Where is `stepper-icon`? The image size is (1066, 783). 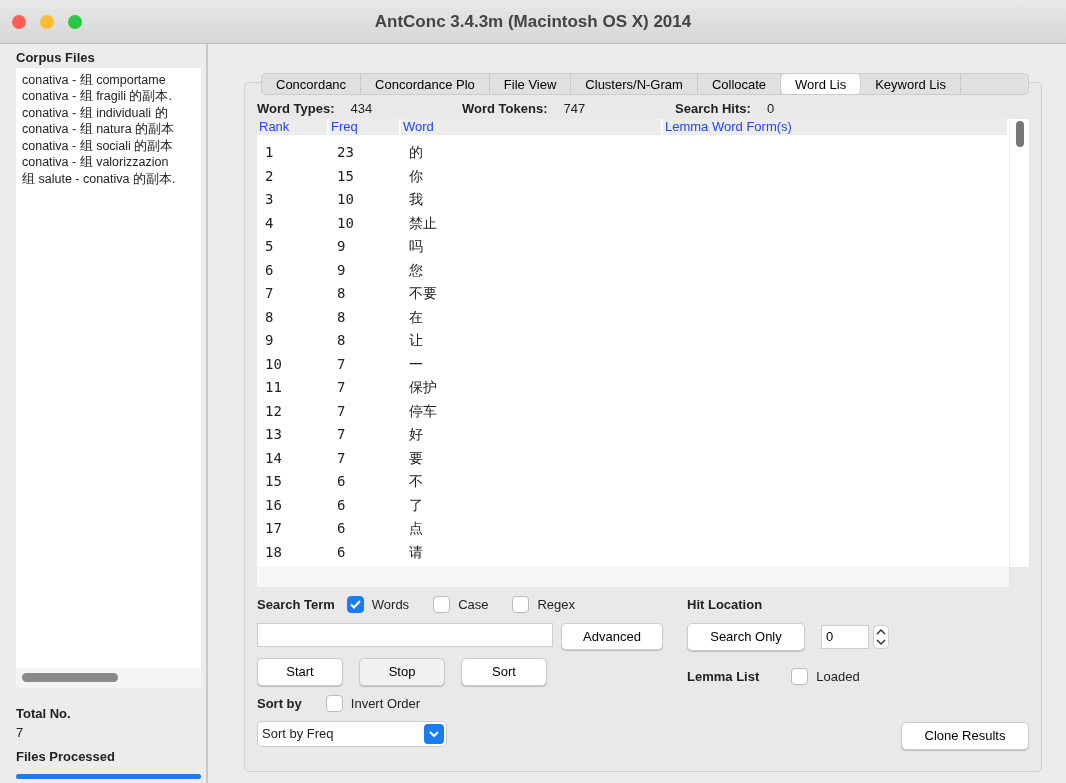 stepper-icon is located at coordinates (881, 636).